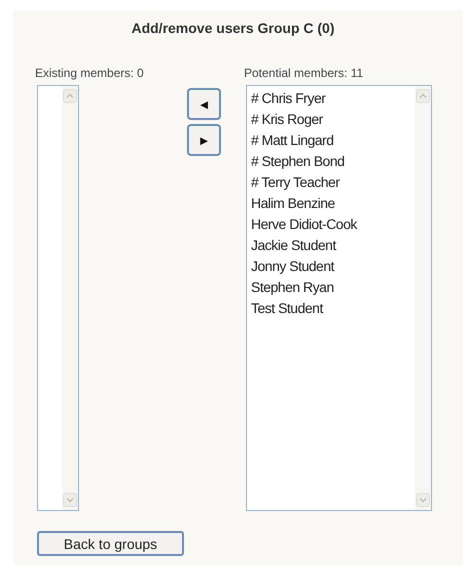 This screenshot has height=565, width=463. What do you see at coordinates (333, 161) in the screenshot?
I see `list-item: # Stephen Bond` at bounding box center [333, 161].